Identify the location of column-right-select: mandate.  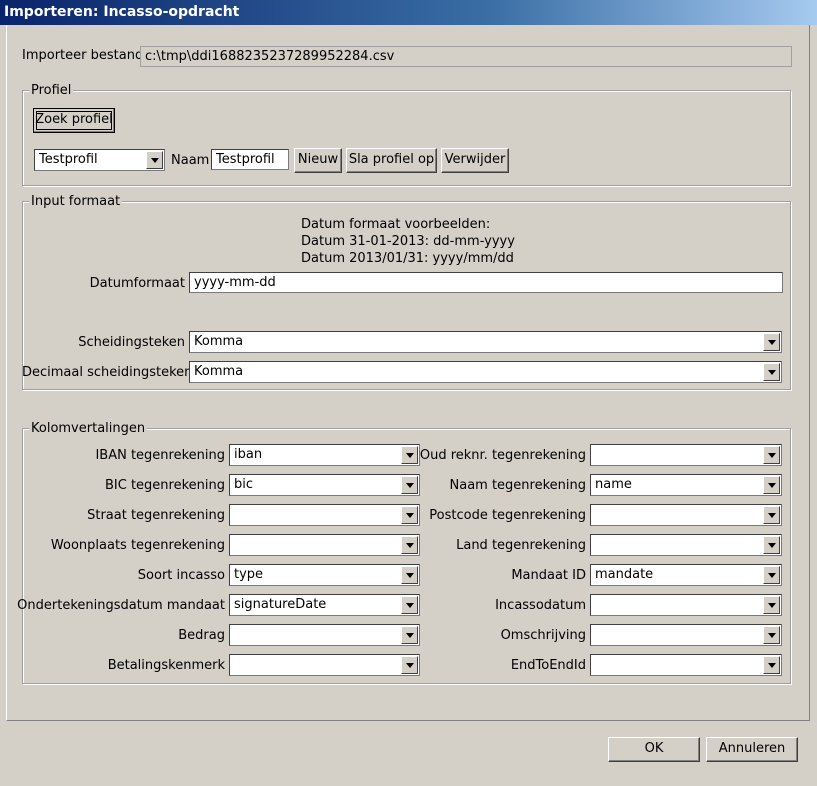
(686, 575).